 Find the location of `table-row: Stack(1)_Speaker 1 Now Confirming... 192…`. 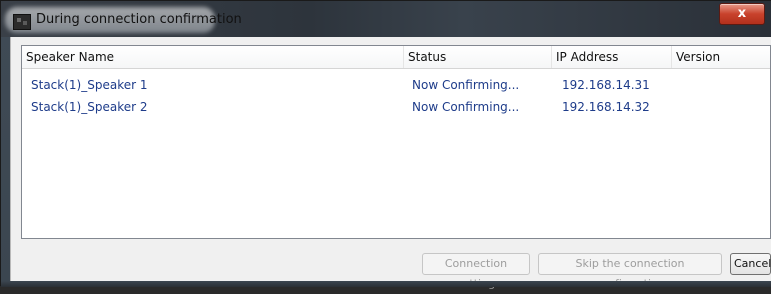

table-row: Stack(1)_Speaker 1 Now Confirming... 192… is located at coordinates (396, 85).